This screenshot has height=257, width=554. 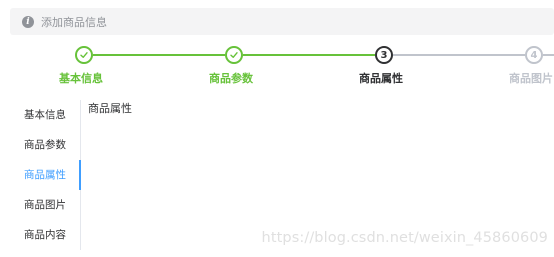 I want to click on tab-pane-content: 商品属性, so click(x=110, y=108).